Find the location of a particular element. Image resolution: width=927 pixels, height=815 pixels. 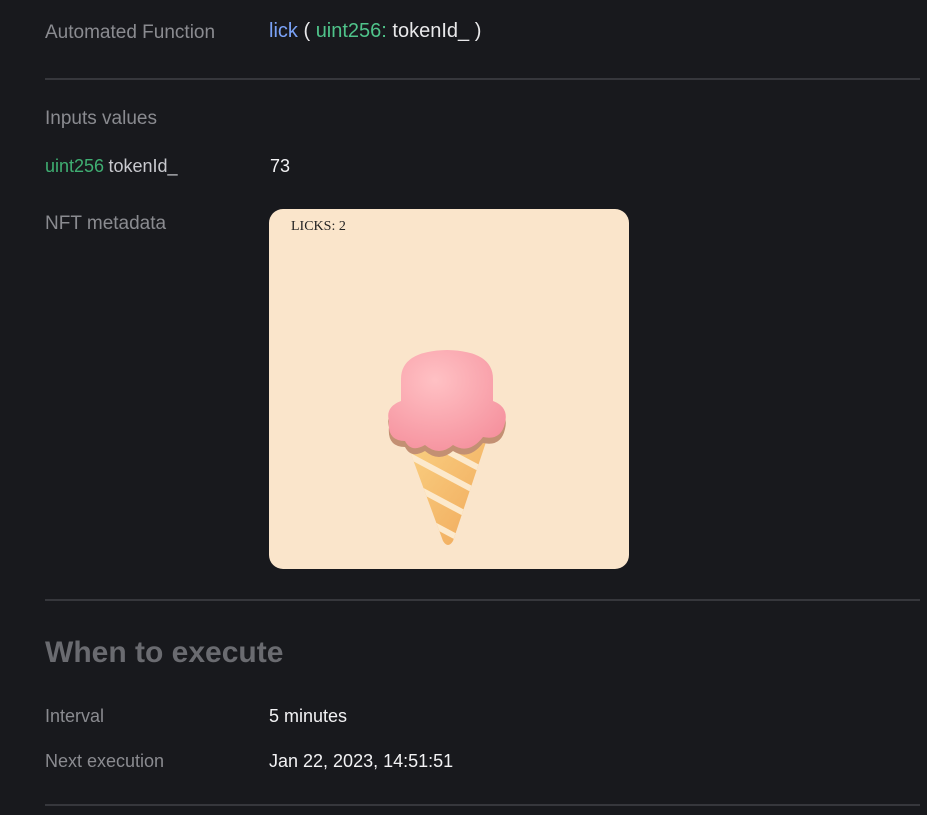

input-name: tokenId_ is located at coordinates (143, 166).